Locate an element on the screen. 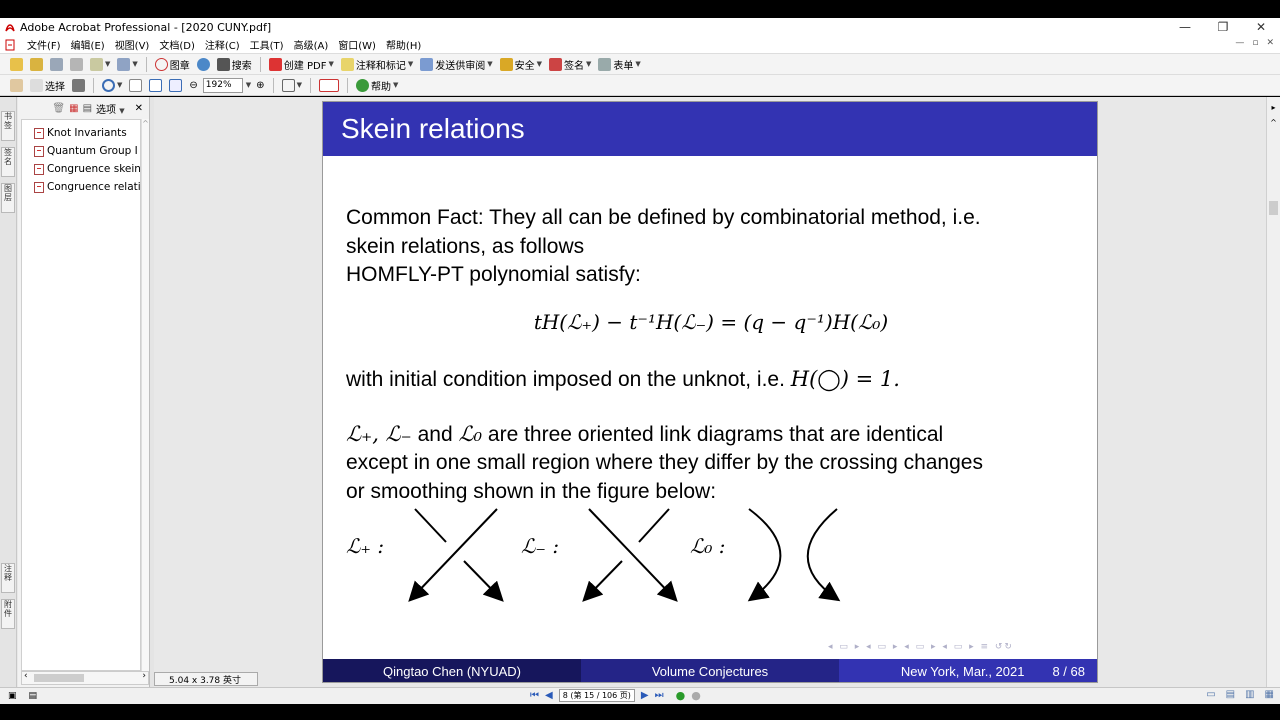  tab-bookmarks: 书签 is located at coordinates (8, 126).